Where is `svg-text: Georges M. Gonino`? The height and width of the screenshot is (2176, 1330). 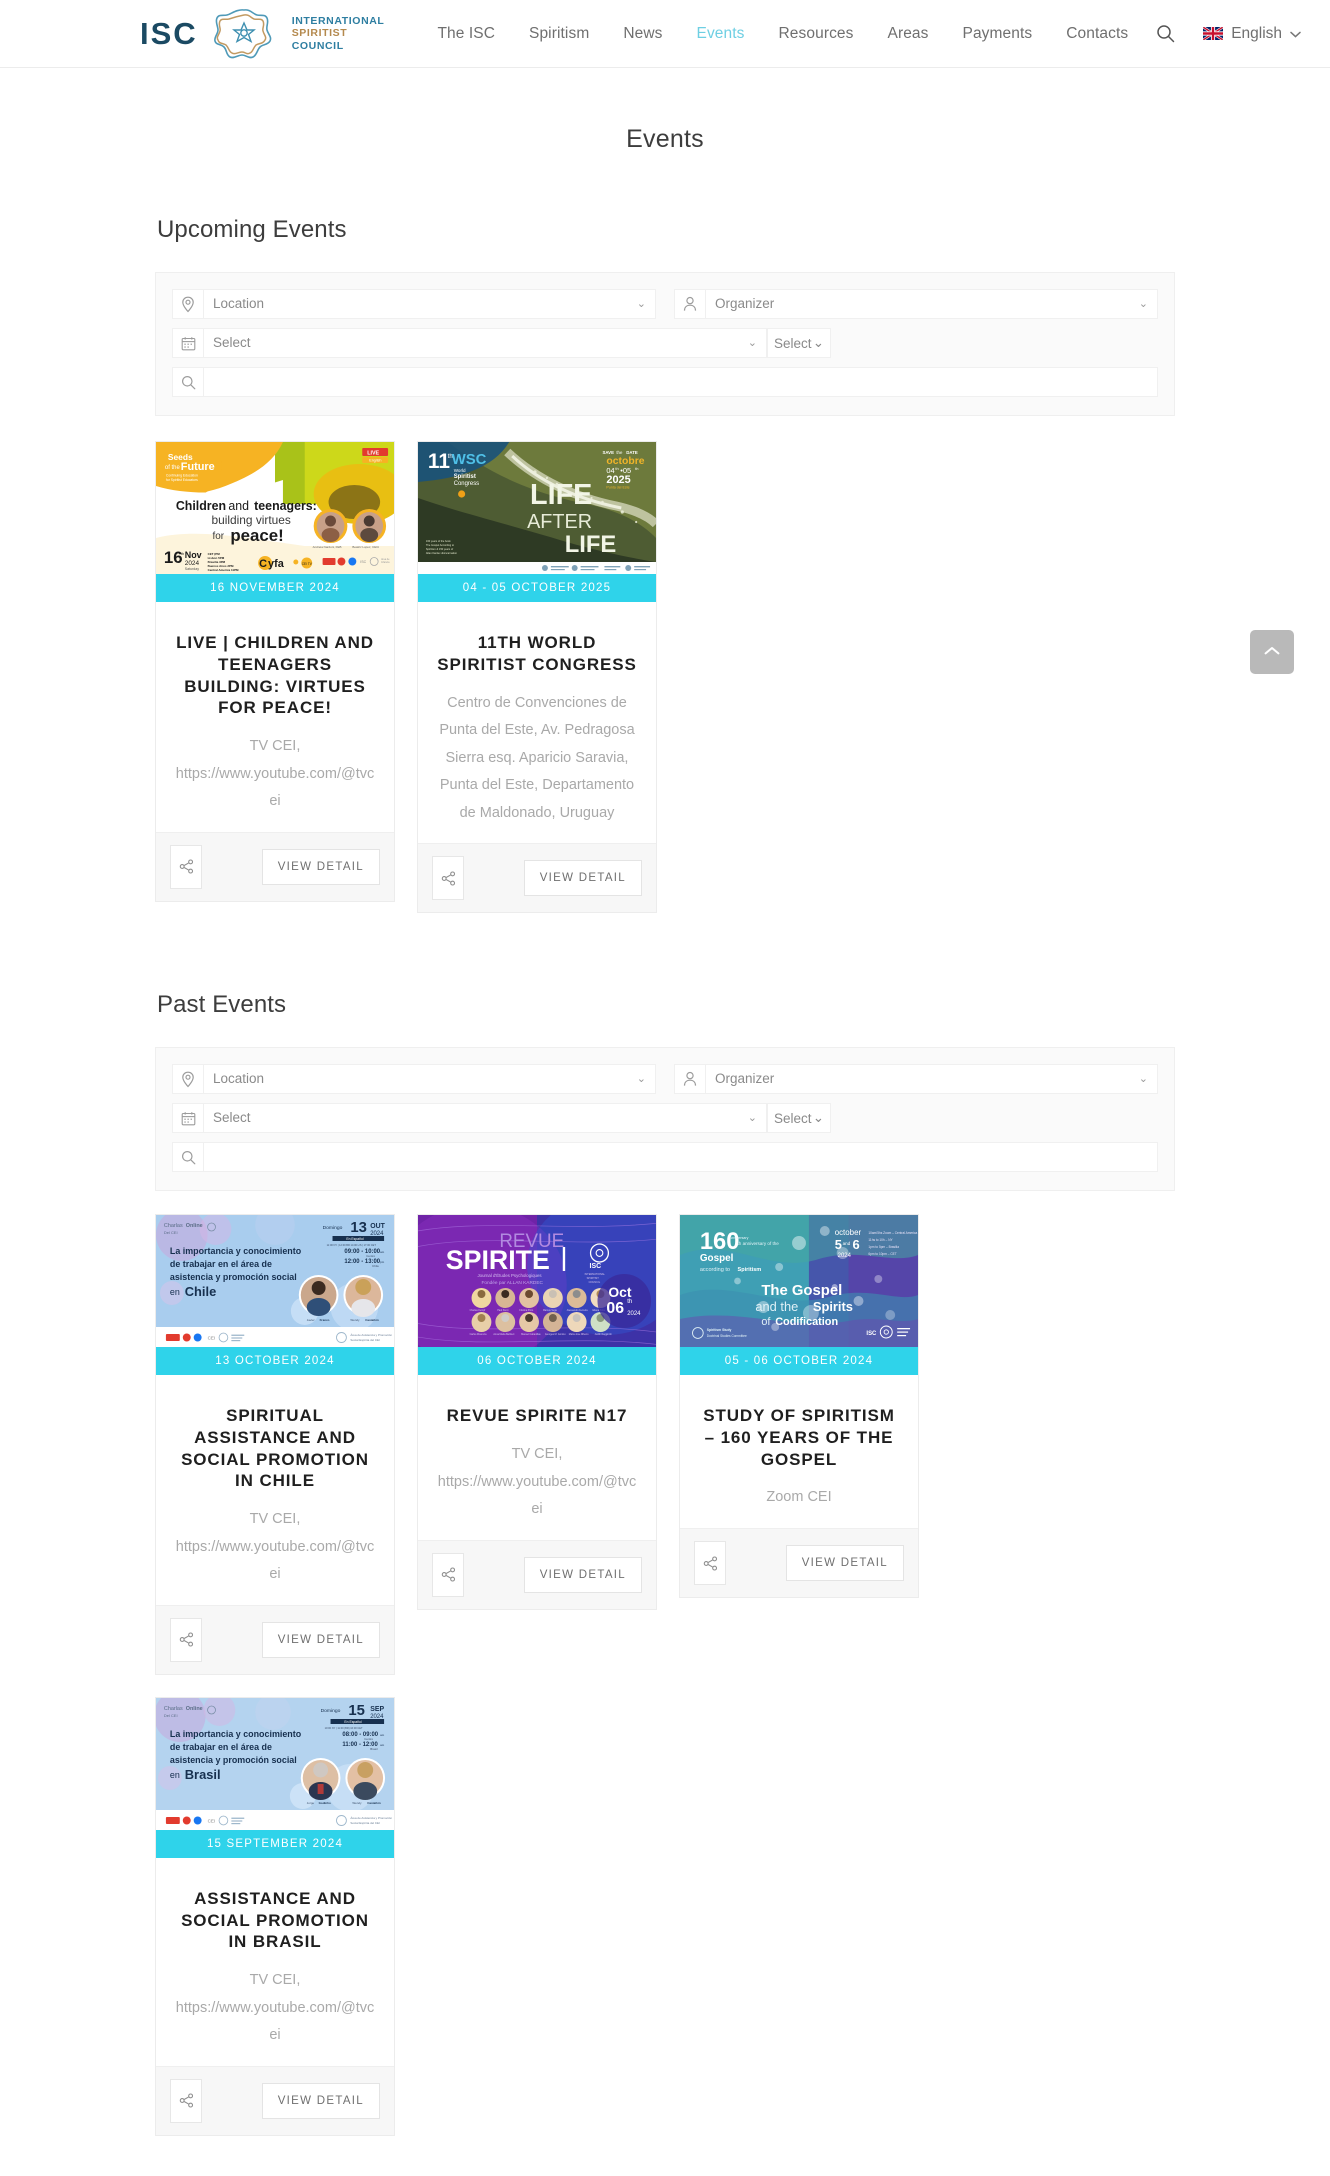 svg-text: Georges M. Gonino is located at coordinates (555, 1334).